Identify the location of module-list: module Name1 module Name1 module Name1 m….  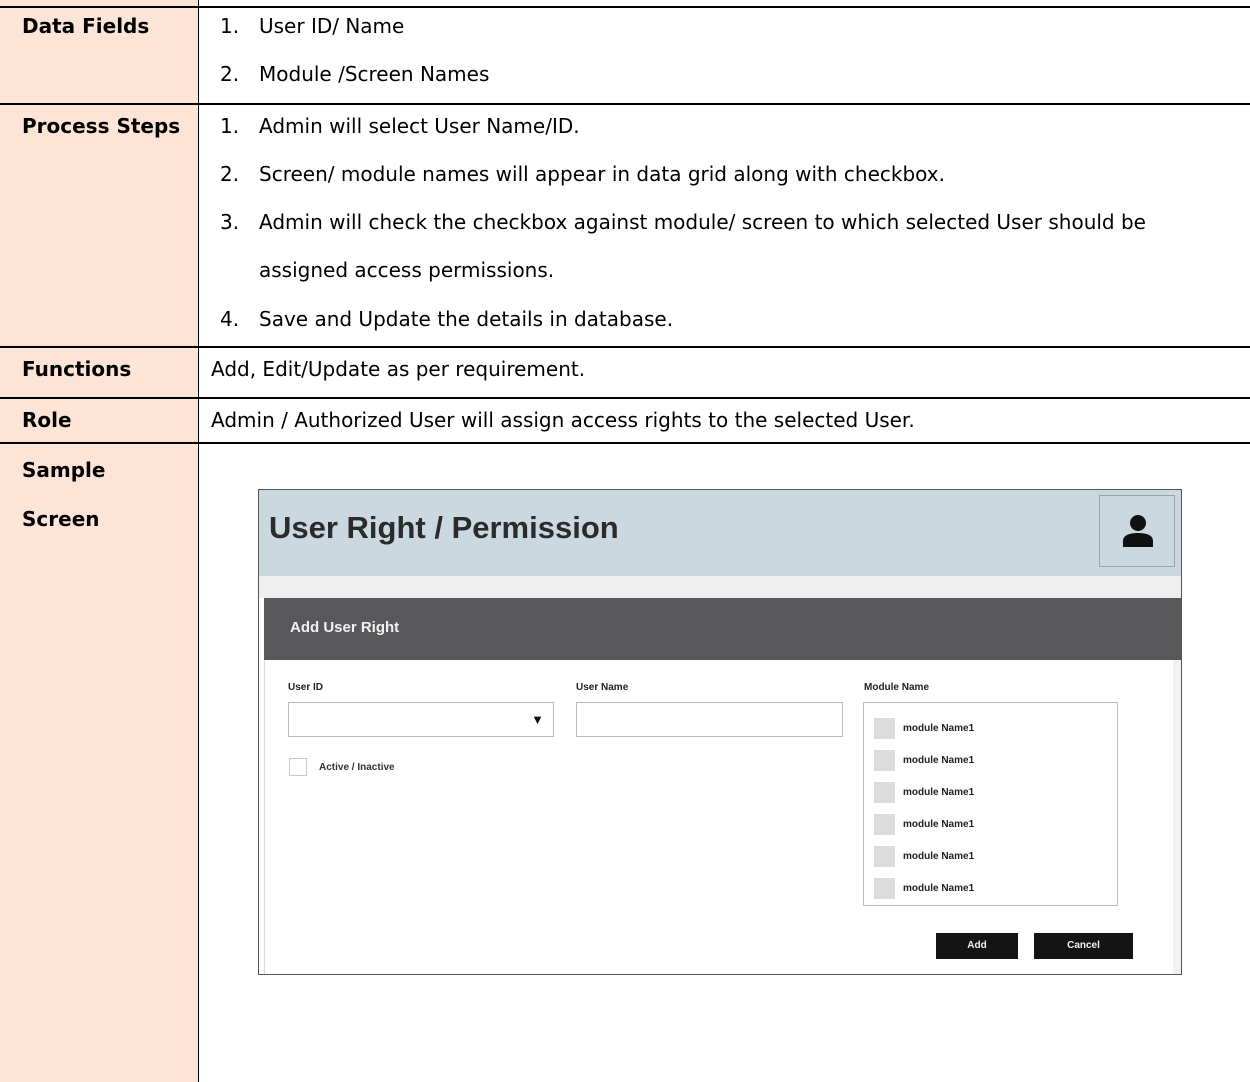
(990, 804).